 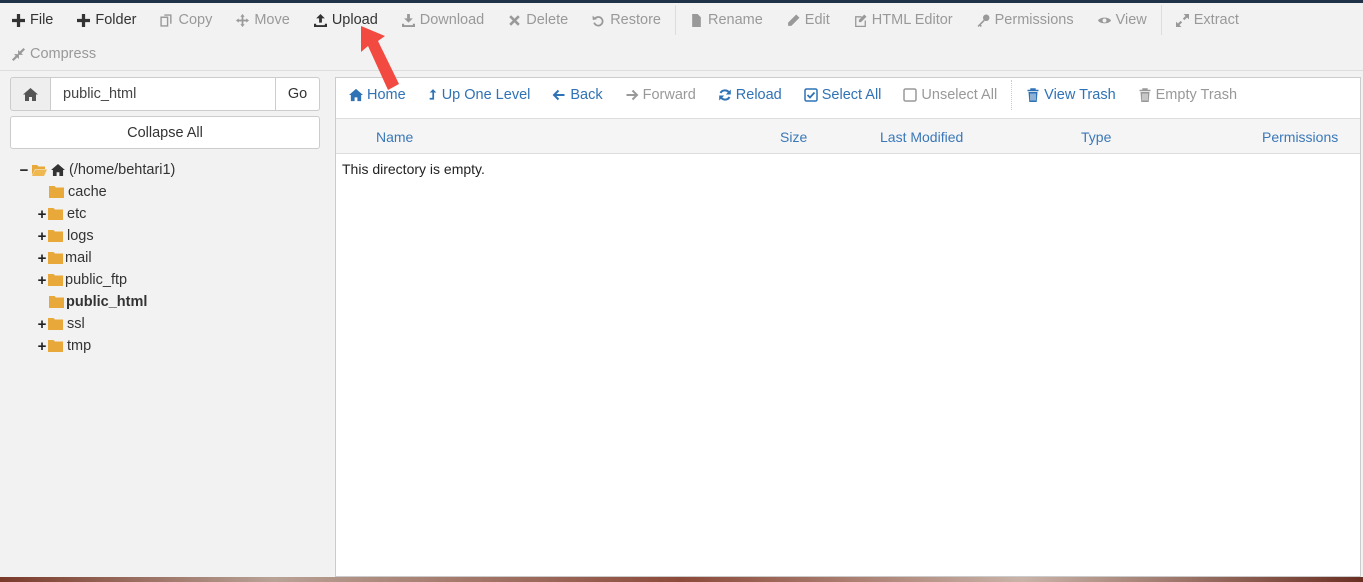 I want to click on tree-item-tmp: + tmp, so click(x=64, y=346).